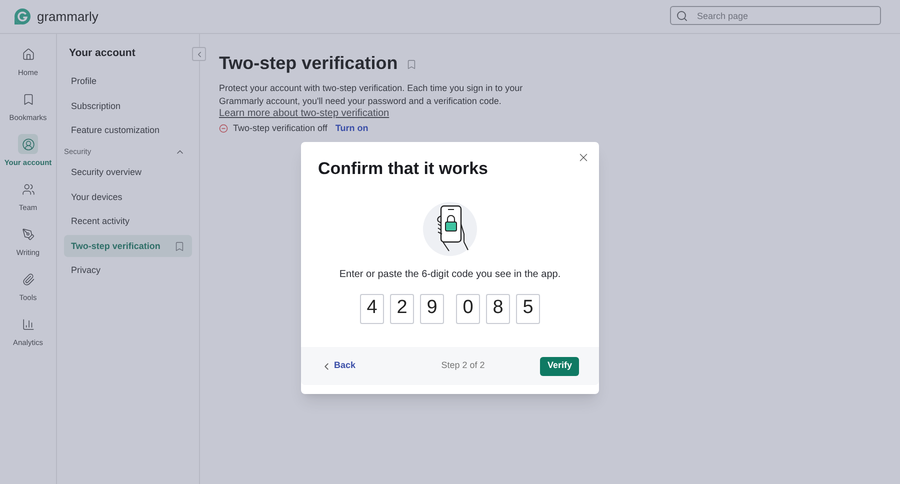  I want to click on page-title: Two-step verification, so click(308, 63).